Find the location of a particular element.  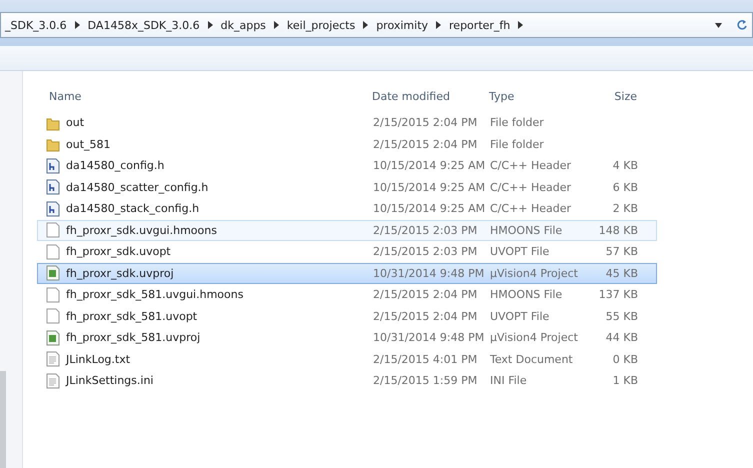

file-row: out_581 2/15/2015 2:04 PM File folder is located at coordinates (347, 144).